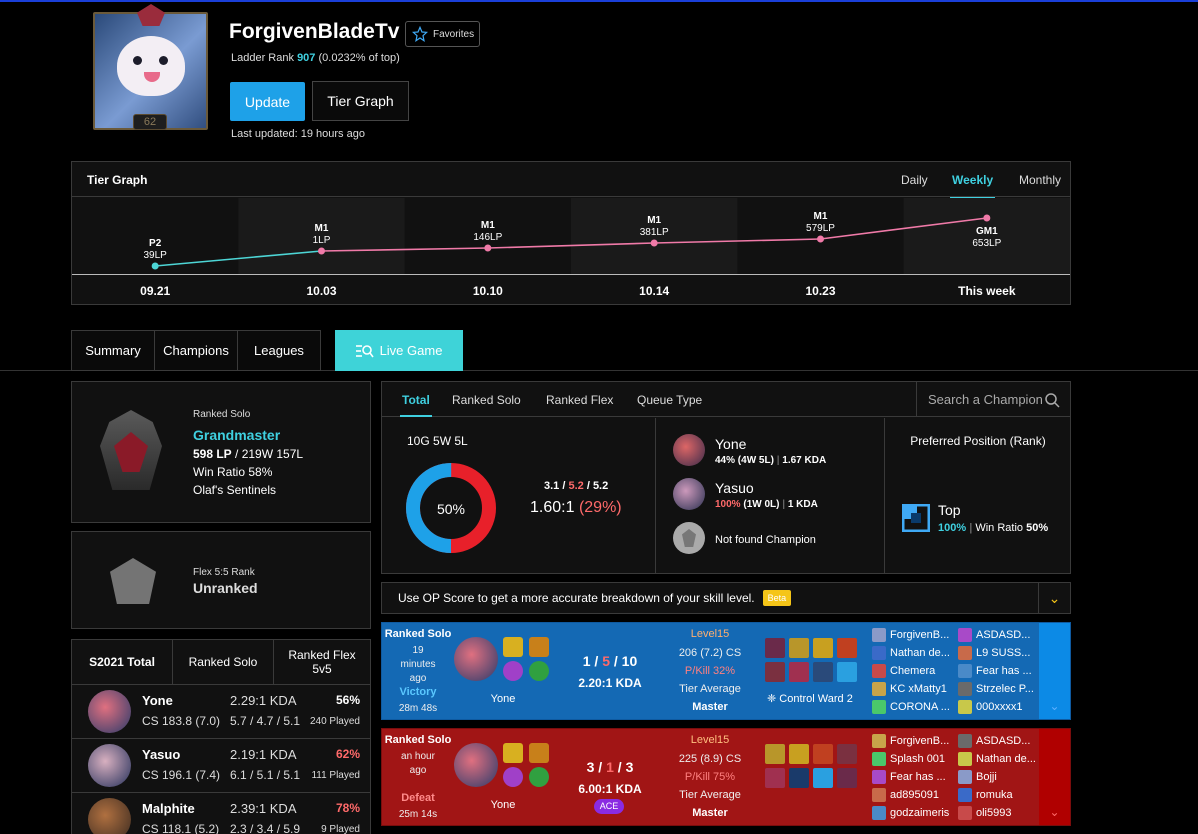  I want to click on tab-summary: Summary, so click(113, 350).